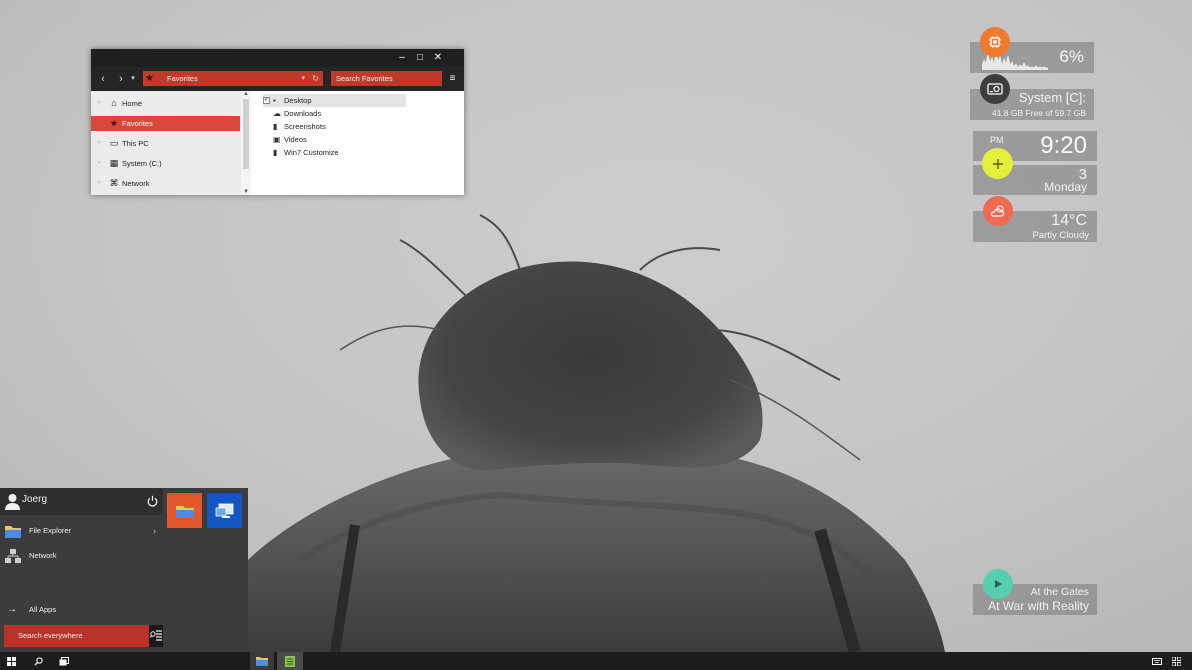  I want to click on nav-item-system-c: › ▦ System (C:), so click(165, 163).